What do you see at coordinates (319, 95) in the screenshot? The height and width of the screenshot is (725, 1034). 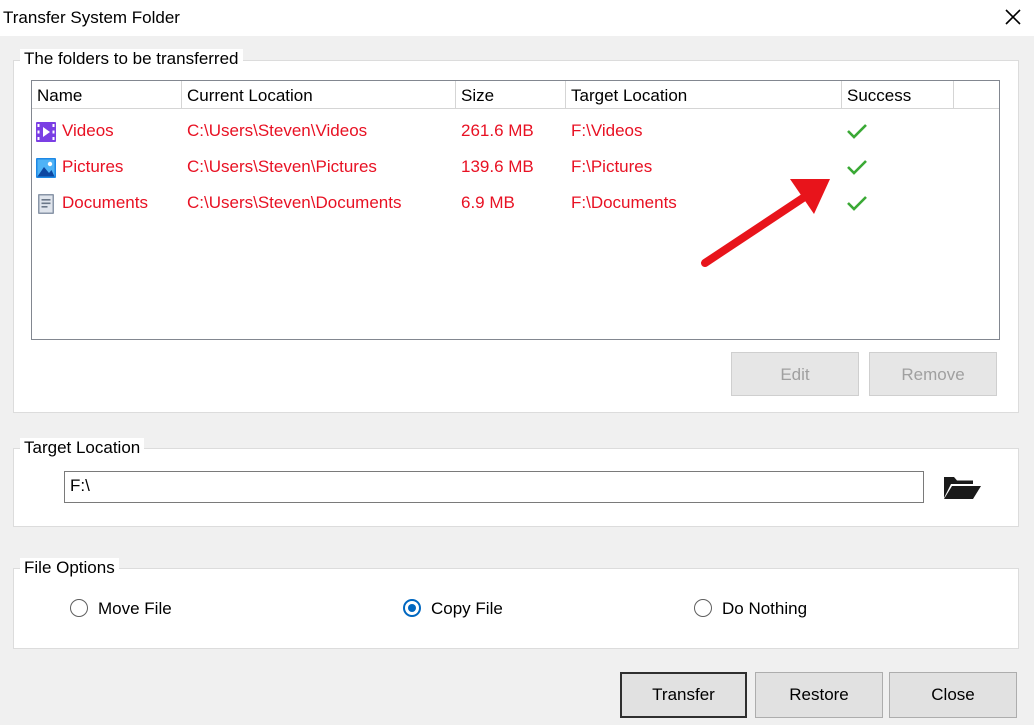 I see `column-header-current-location: Current Location` at bounding box center [319, 95].